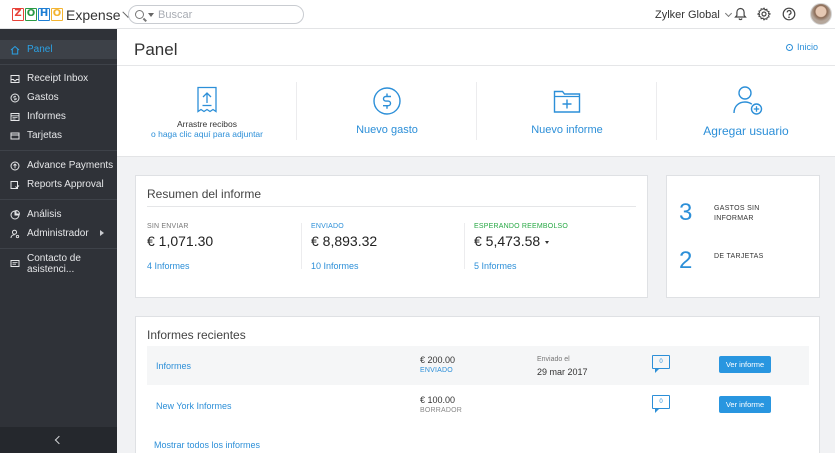 Image resolution: width=835 pixels, height=453 pixels. What do you see at coordinates (15, 234) in the screenshot?
I see `admin-icon` at bounding box center [15, 234].